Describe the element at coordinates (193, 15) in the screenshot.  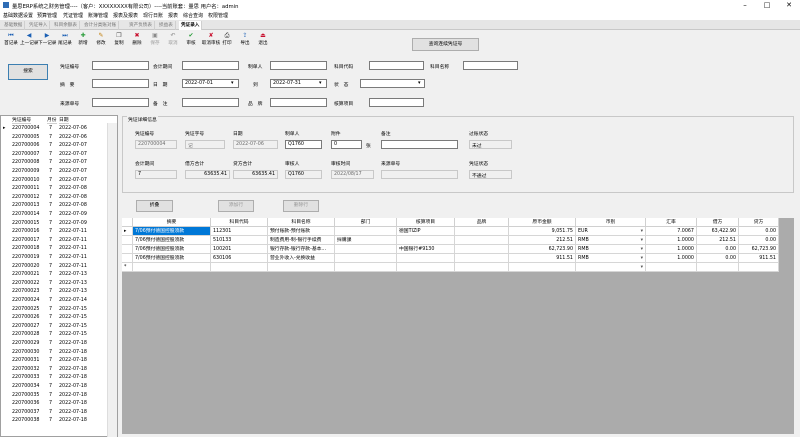
I see `menu-query: 综合查询` at that location.